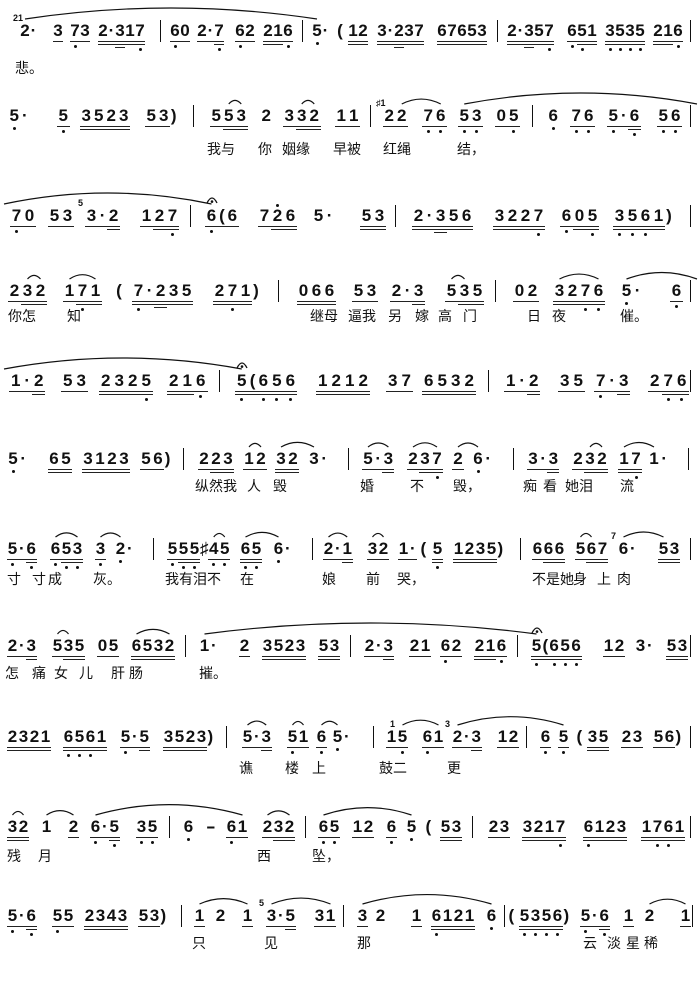 This screenshot has height=986, width=700. Describe the element at coordinates (624, 121) in the screenshot. I see `note-group: 5 · 6` at that location.